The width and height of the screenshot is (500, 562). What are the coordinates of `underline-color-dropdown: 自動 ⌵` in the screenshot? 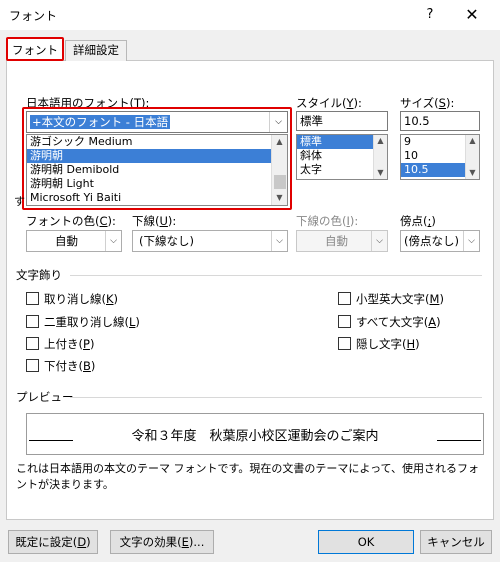 It's located at (342, 241).